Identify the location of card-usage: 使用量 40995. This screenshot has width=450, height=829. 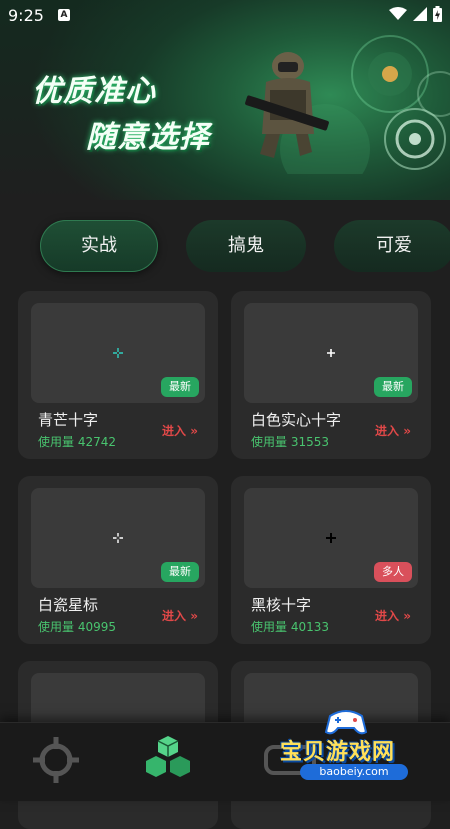
(77, 627).